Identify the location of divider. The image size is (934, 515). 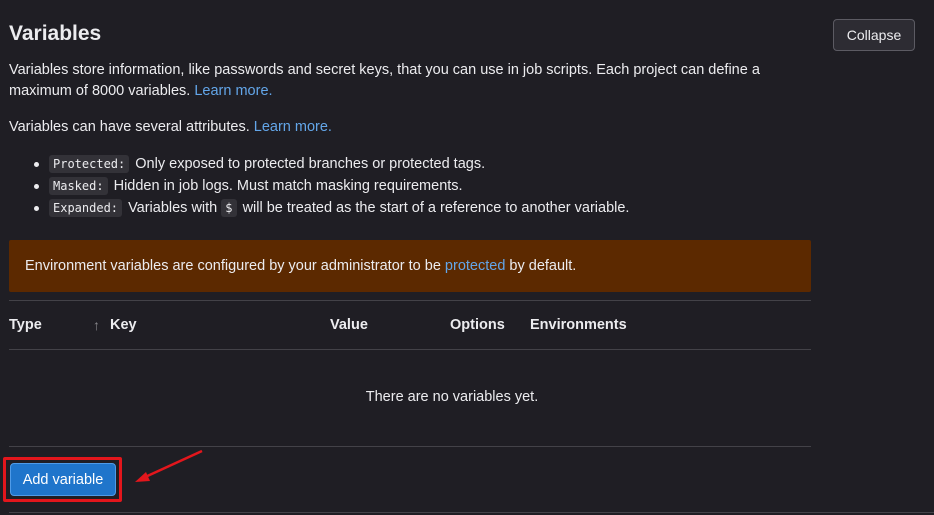
(471, 512).